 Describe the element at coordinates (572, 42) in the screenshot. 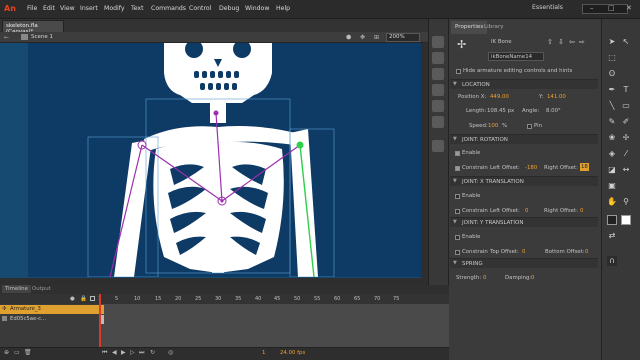

I see `bone-sibling-icon: ⇦` at that location.